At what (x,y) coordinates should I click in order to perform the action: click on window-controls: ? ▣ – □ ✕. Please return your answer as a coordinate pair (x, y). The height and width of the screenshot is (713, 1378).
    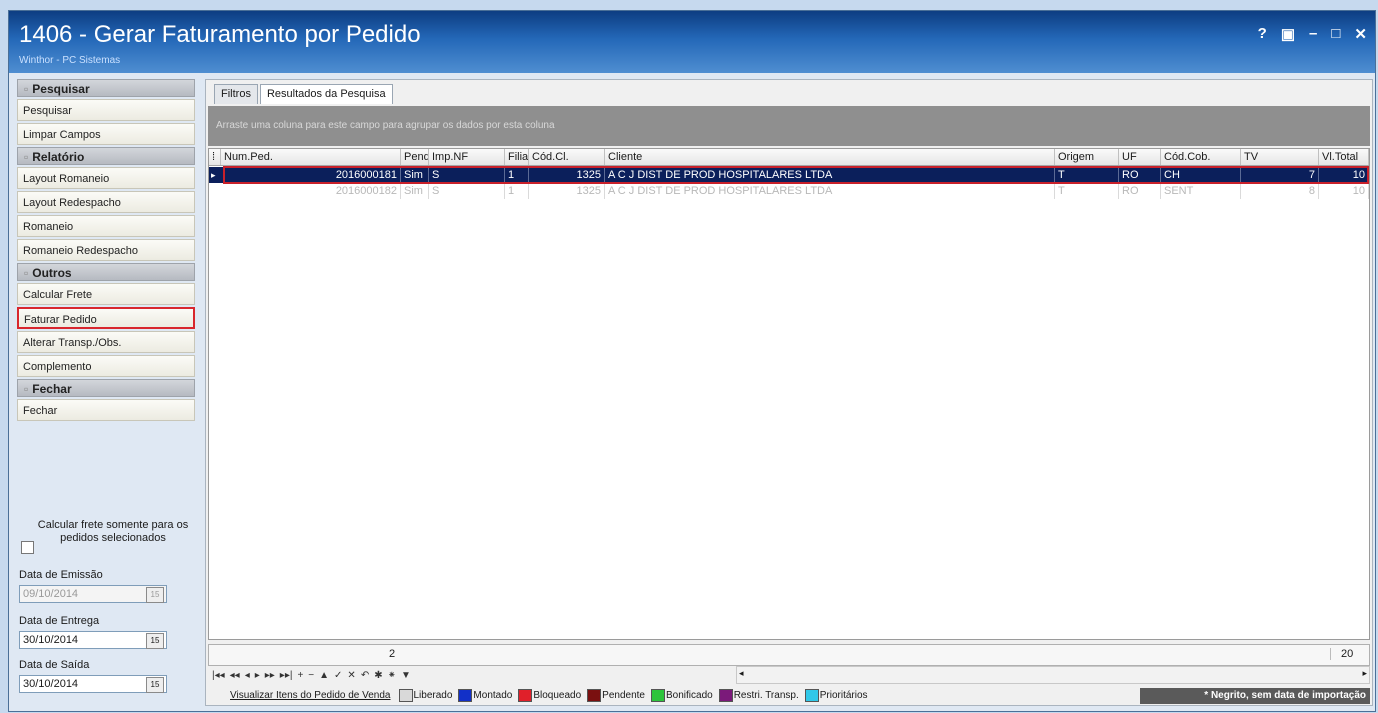
    Looking at the image, I should click on (1312, 34).